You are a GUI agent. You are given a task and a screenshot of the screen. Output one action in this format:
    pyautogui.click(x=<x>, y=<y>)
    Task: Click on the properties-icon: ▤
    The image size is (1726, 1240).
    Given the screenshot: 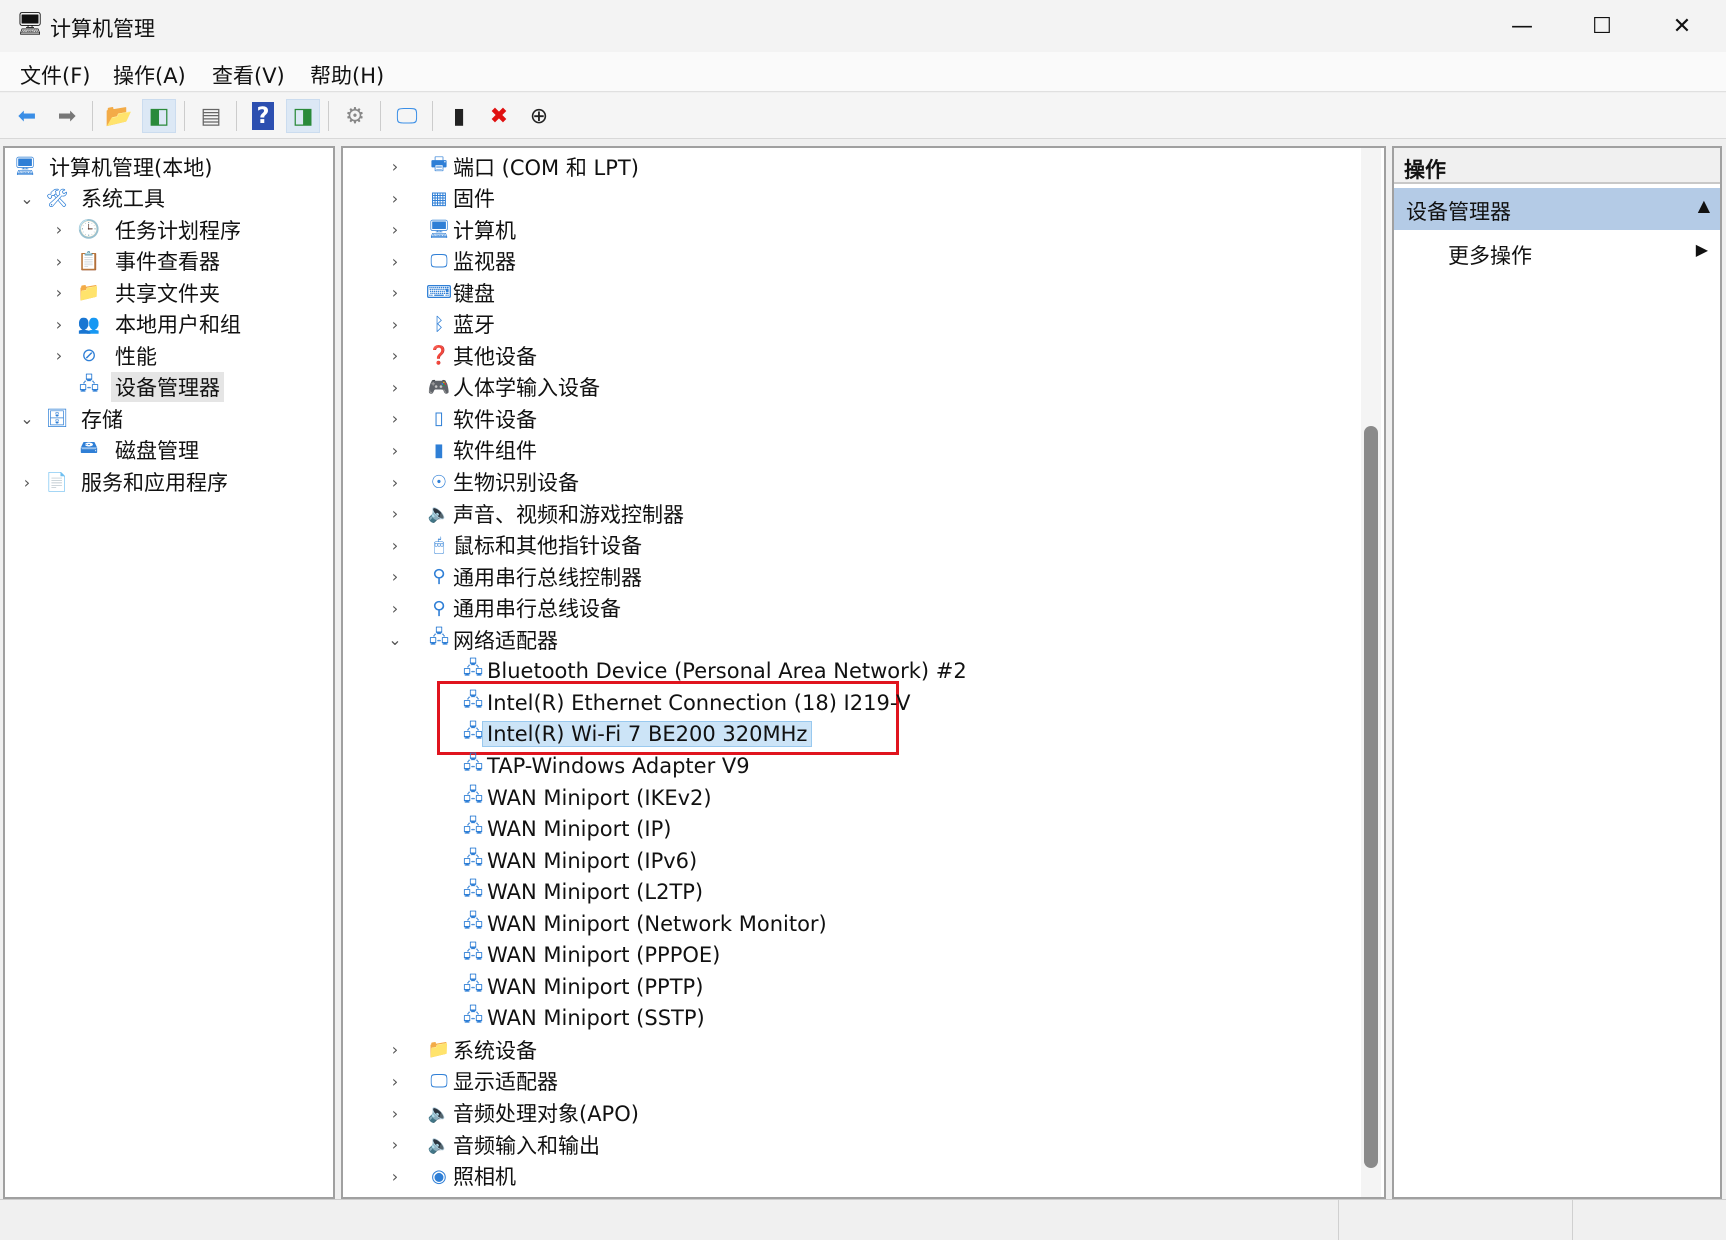 What is the action you would take?
    pyautogui.click(x=211, y=116)
    